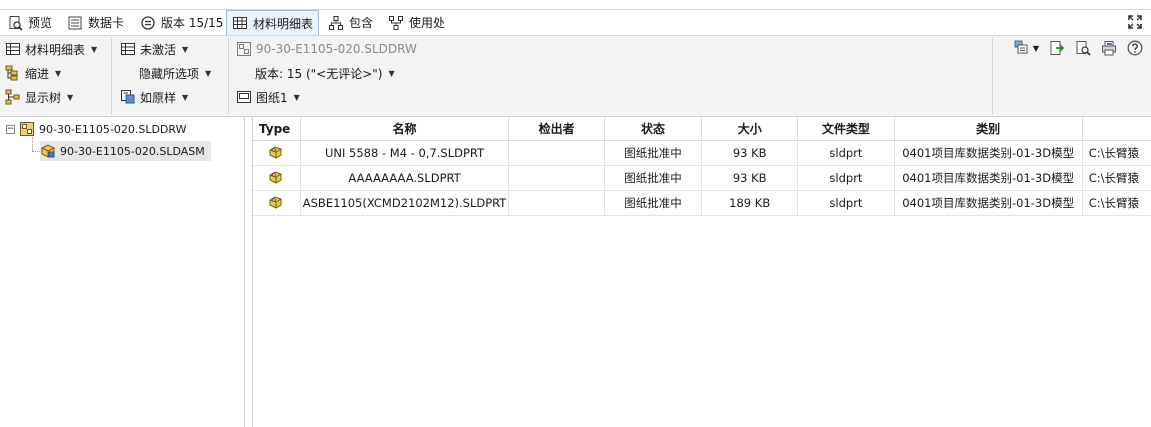  What do you see at coordinates (272, 97) in the screenshot?
I see `sheet-label: 图纸1` at bounding box center [272, 97].